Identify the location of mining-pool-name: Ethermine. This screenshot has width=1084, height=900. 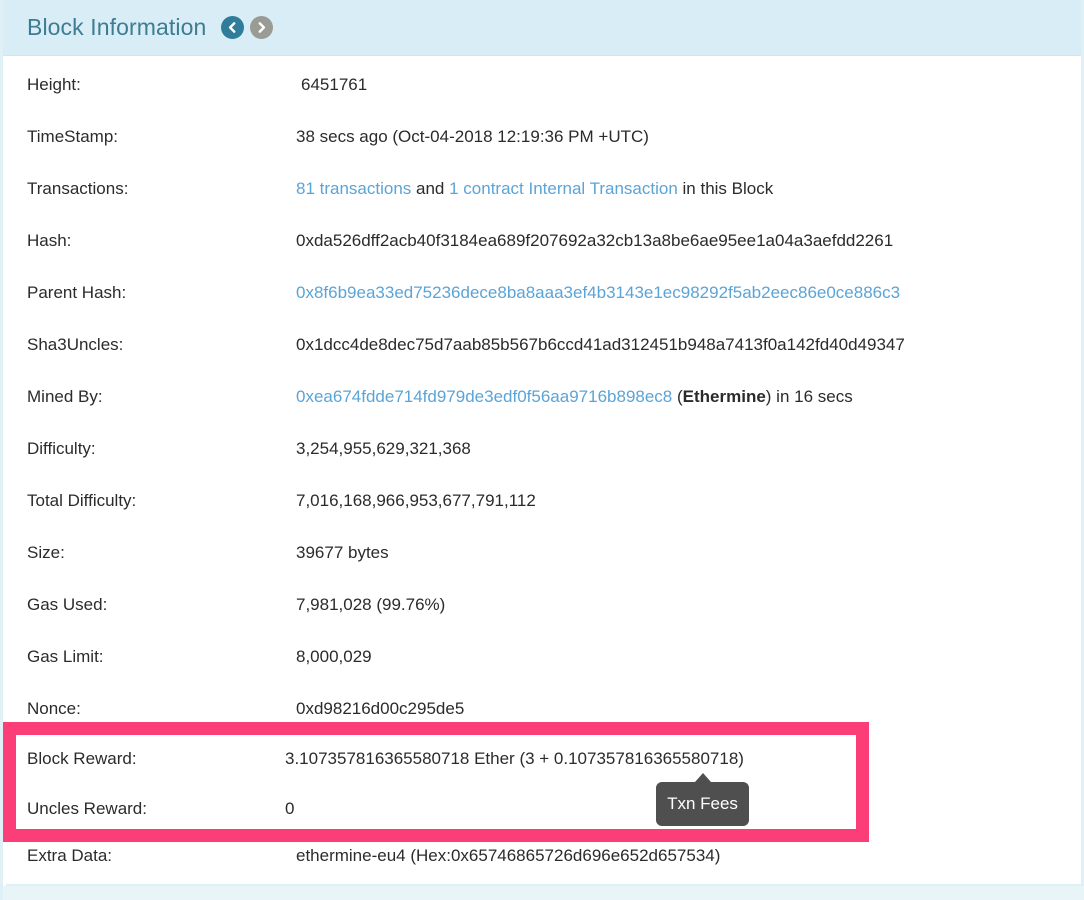
(724, 396).